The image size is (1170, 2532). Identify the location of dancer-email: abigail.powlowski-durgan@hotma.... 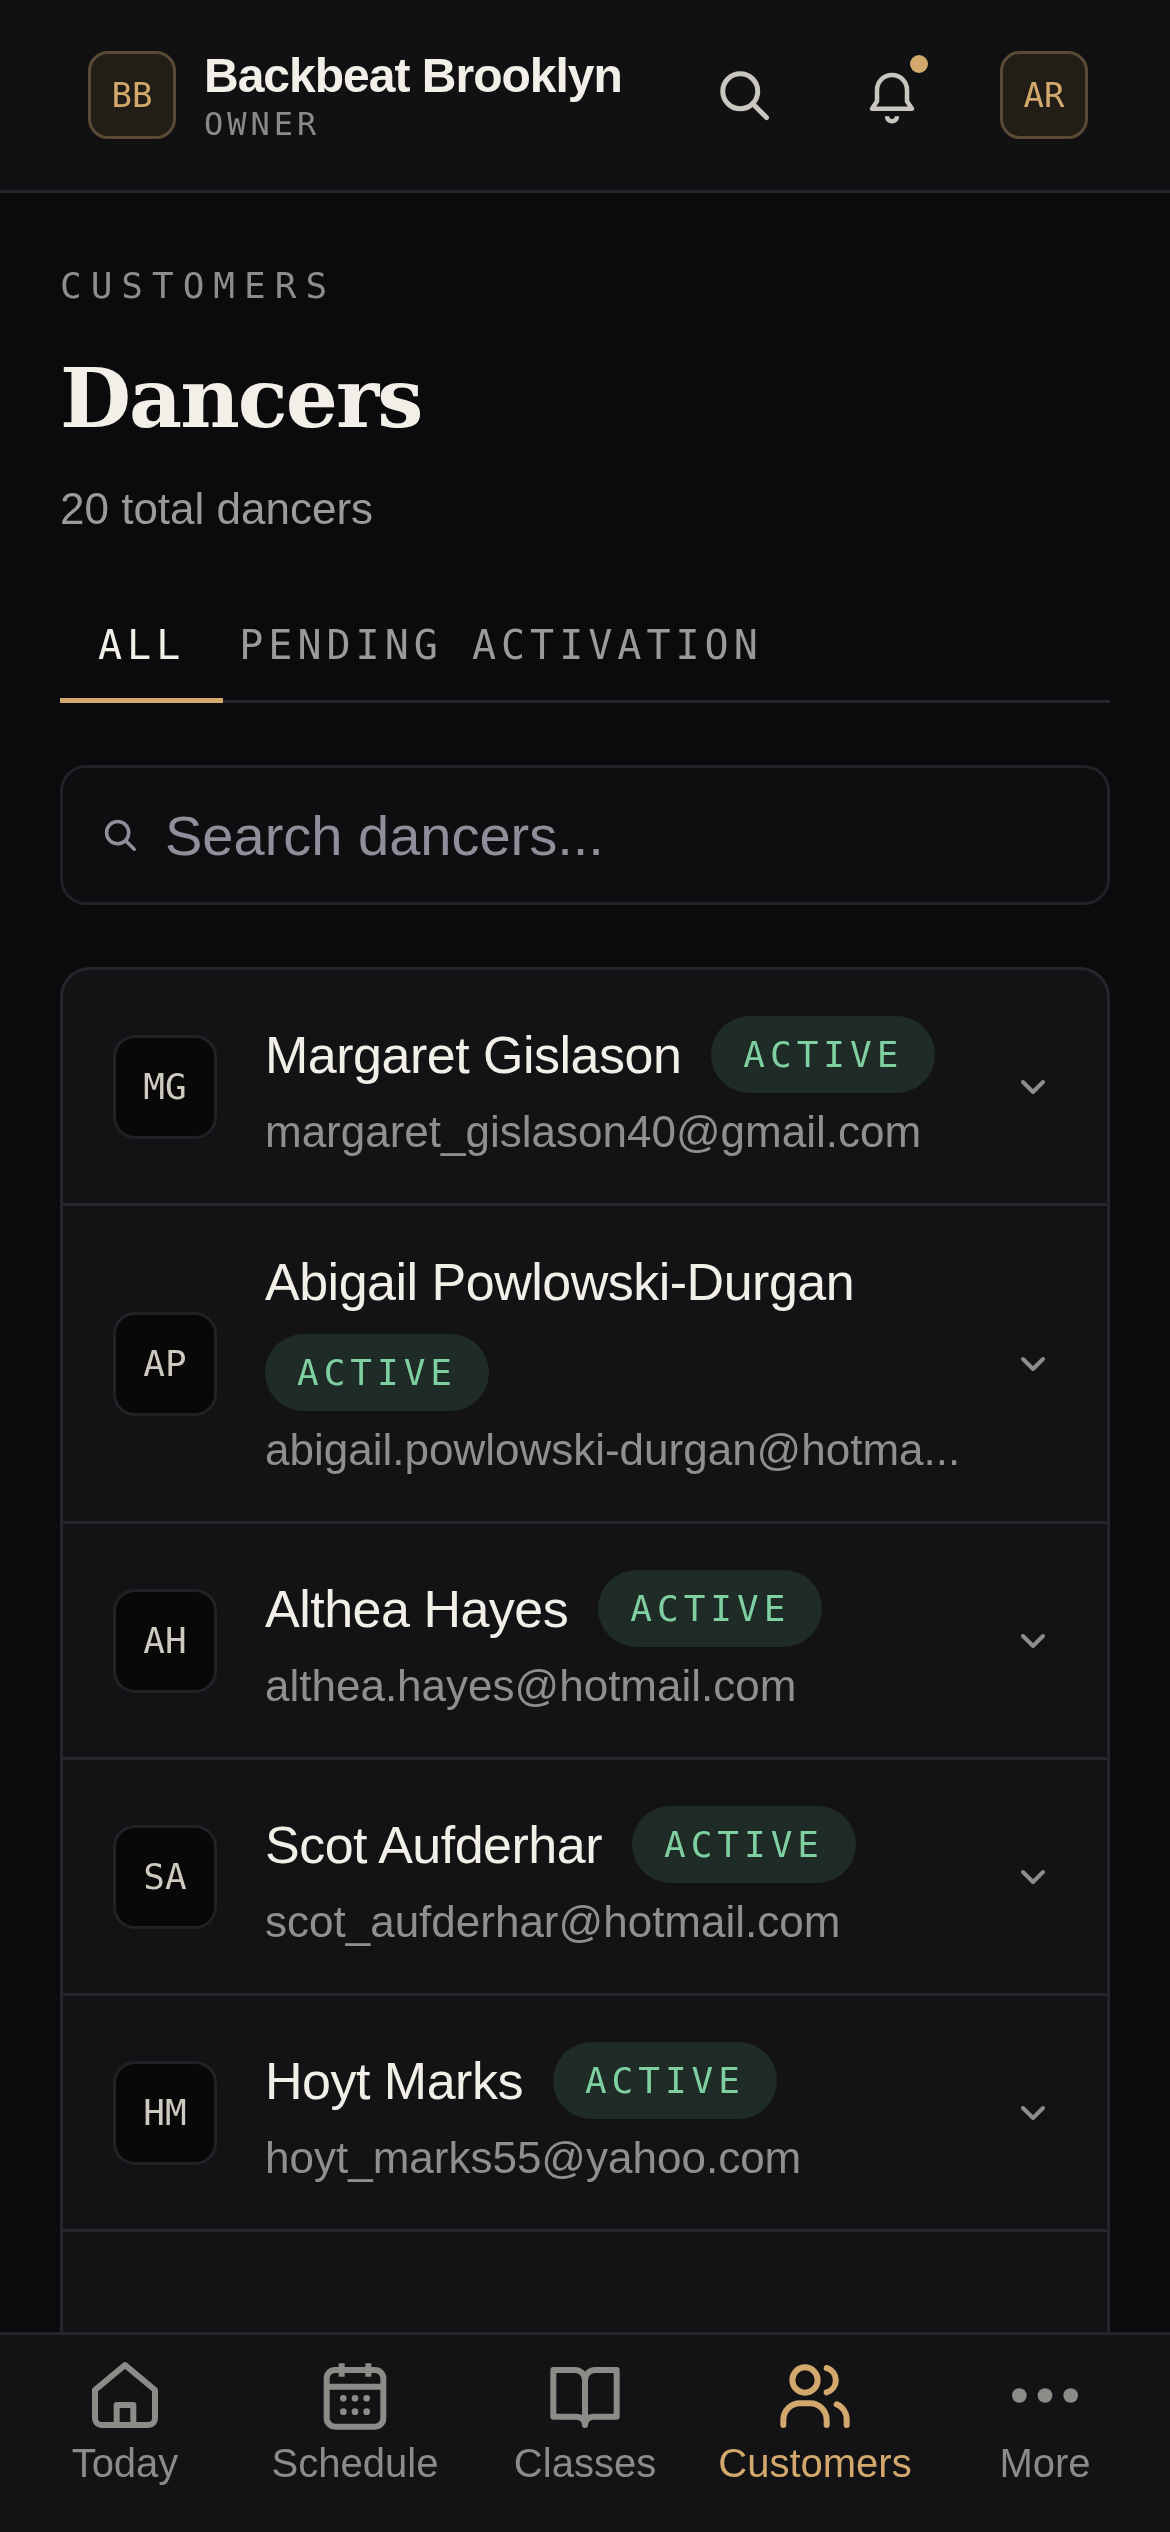
(613, 1450).